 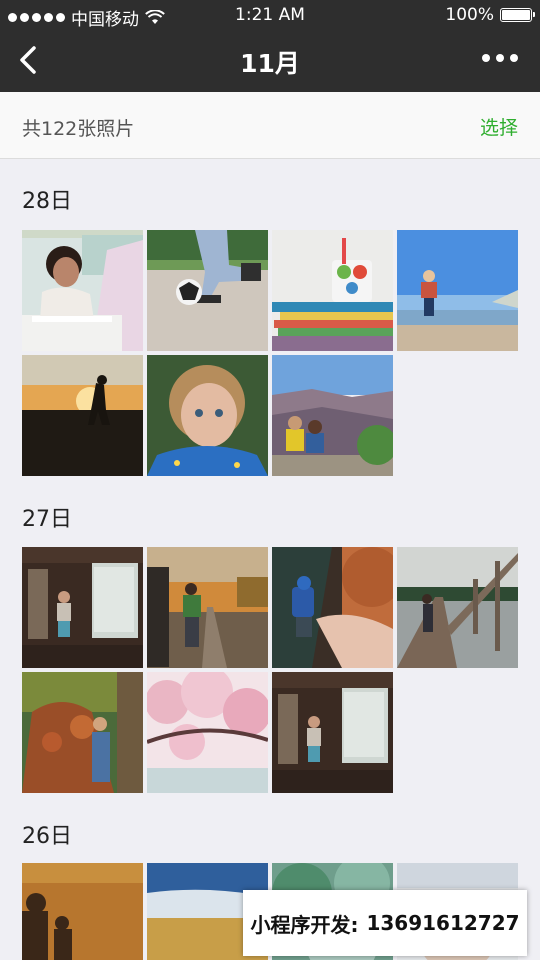 What do you see at coordinates (78, 129) in the screenshot?
I see `photo-count: 共122张照片` at bounding box center [78, 129].